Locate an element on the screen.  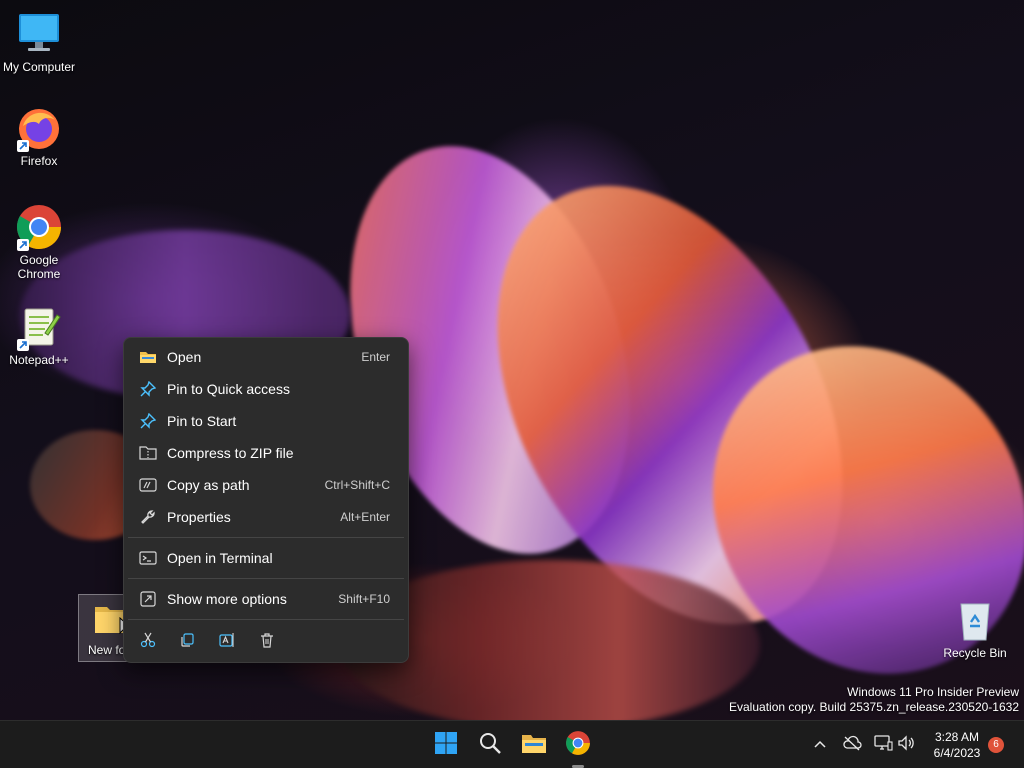
desktop-icon-label: New fo is located at coordinates (107, 650).